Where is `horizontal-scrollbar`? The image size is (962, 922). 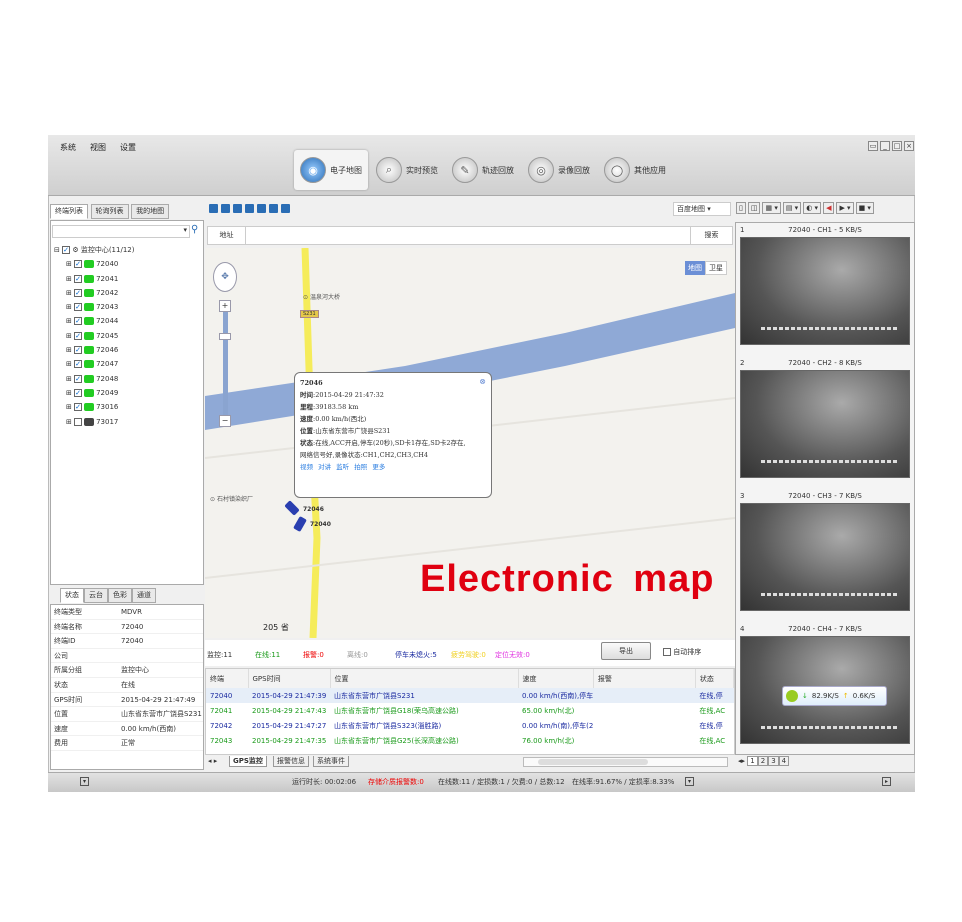 horizontal-scrollbar is located at coordinates (625, 762).